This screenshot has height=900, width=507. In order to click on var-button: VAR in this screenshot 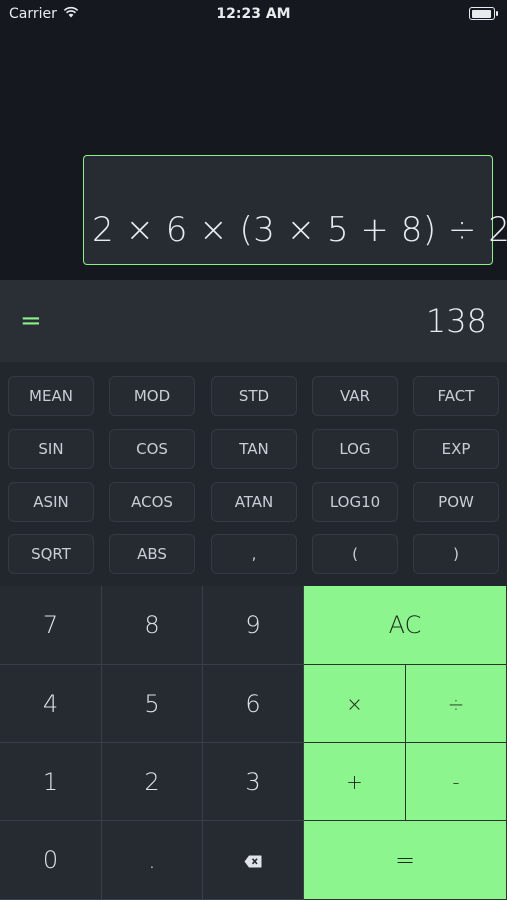, I will do `click(355, 396)`.